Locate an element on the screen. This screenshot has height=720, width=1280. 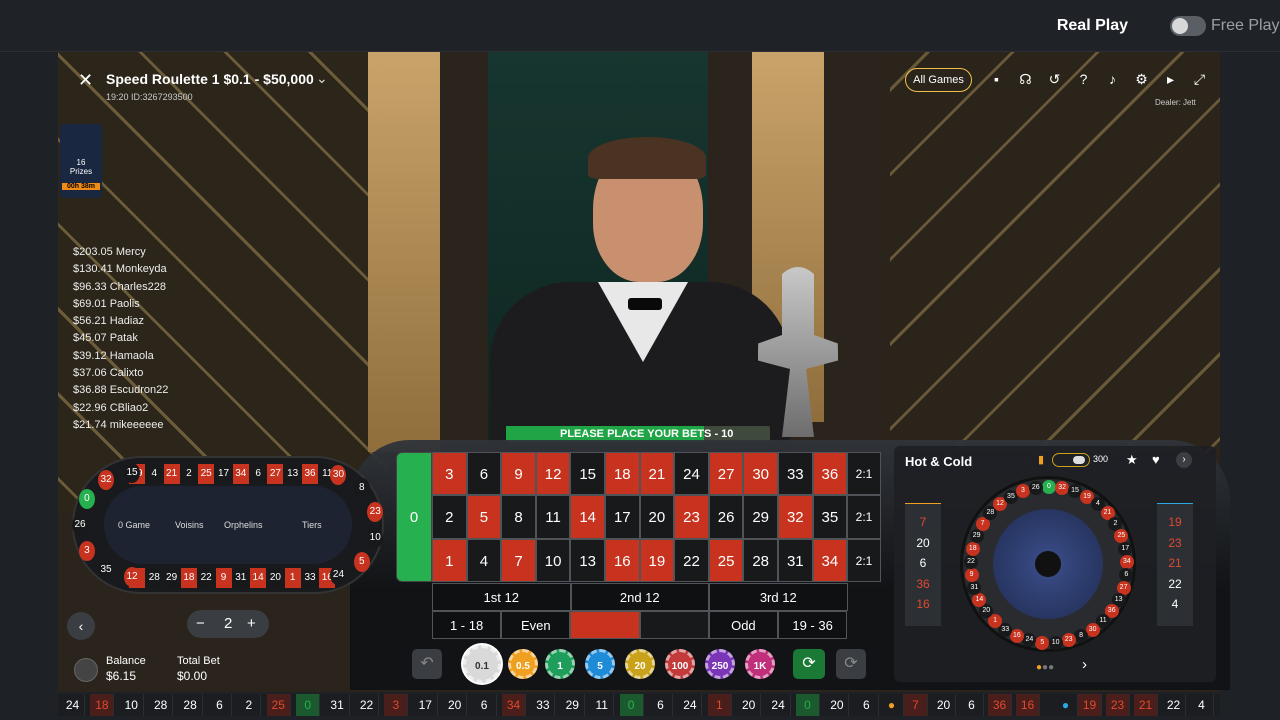
racetrack-number: 33 is located at coordinates (310, 578).